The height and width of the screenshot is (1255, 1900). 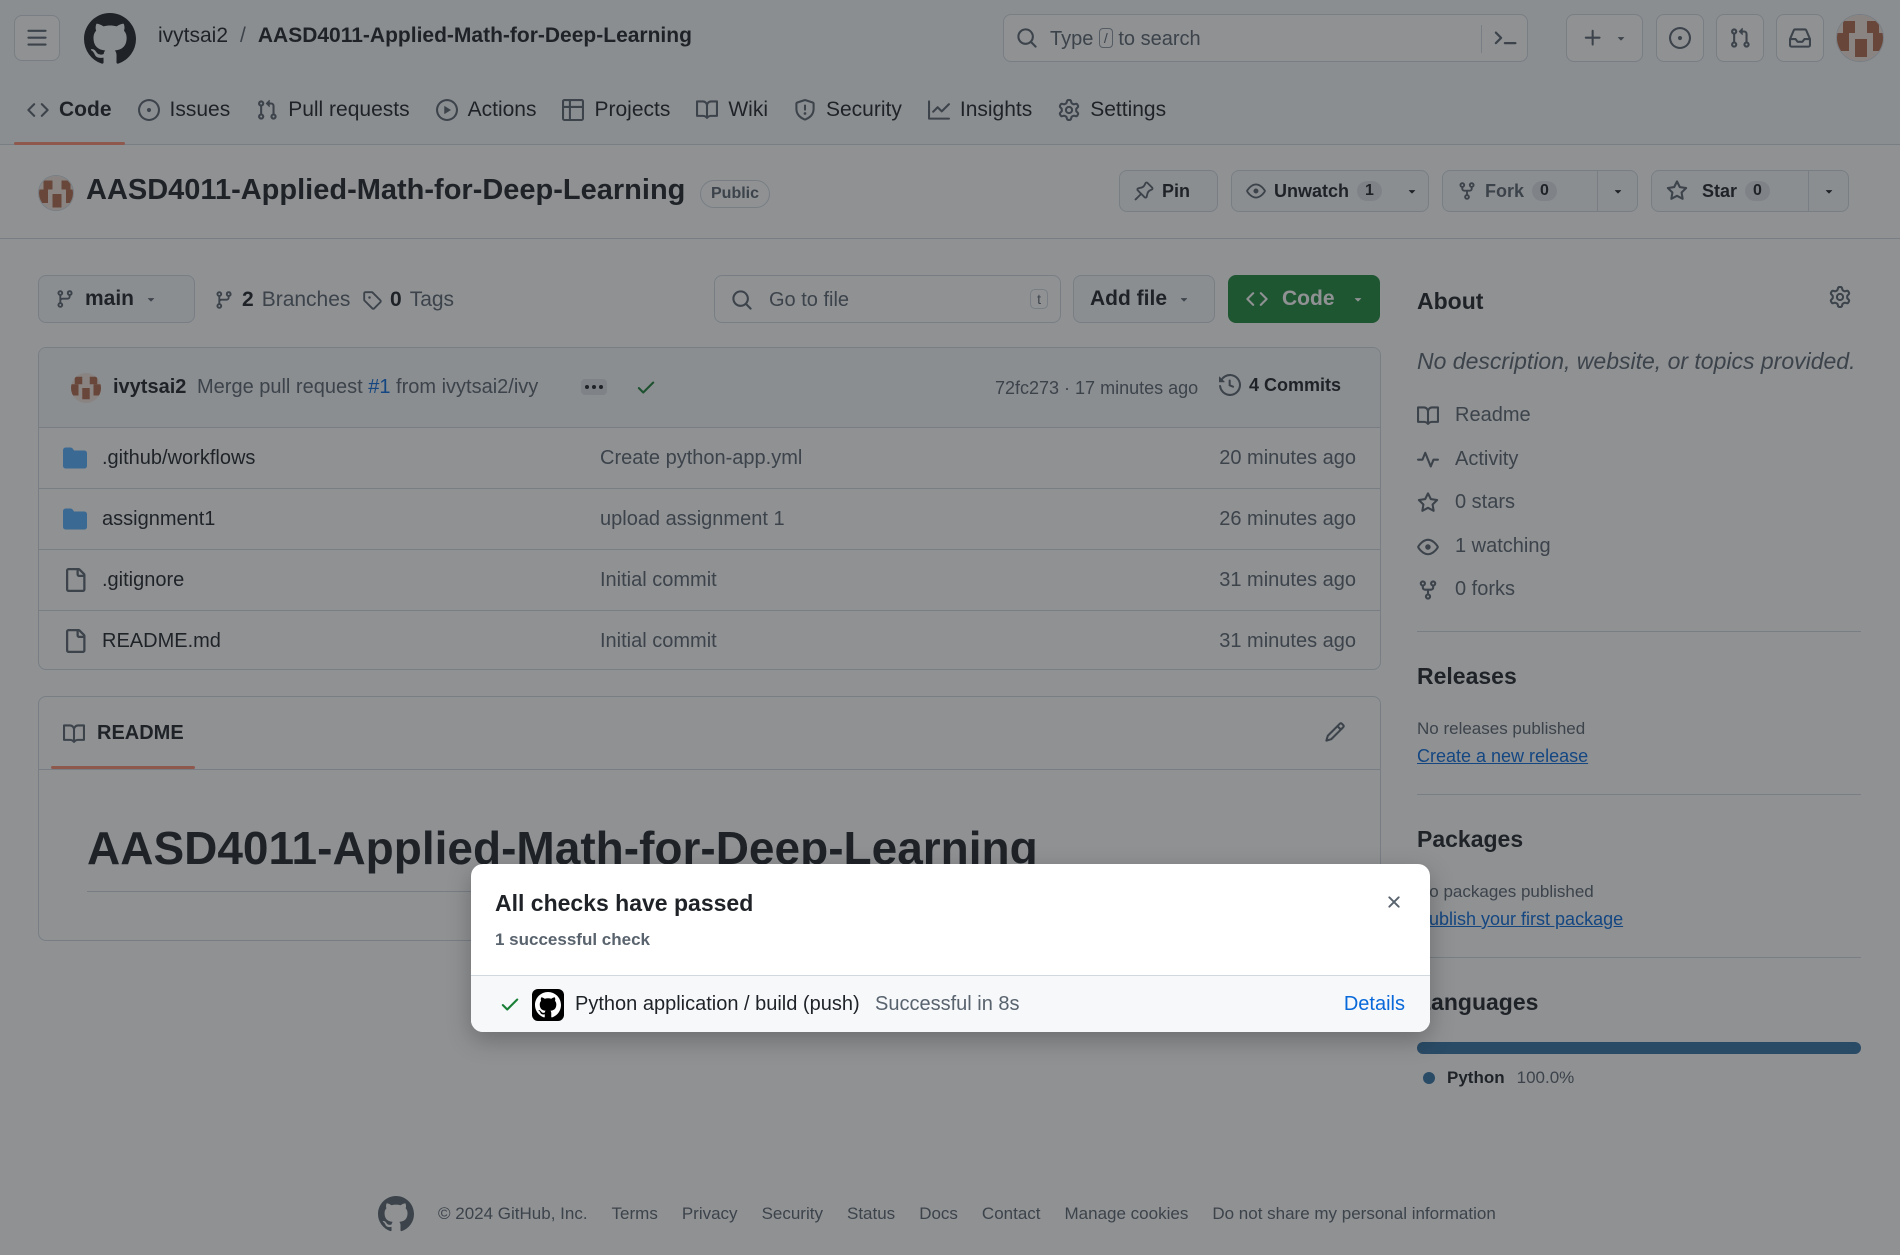 I want to click on github-actions-icon, so click(x=548, y=1005).